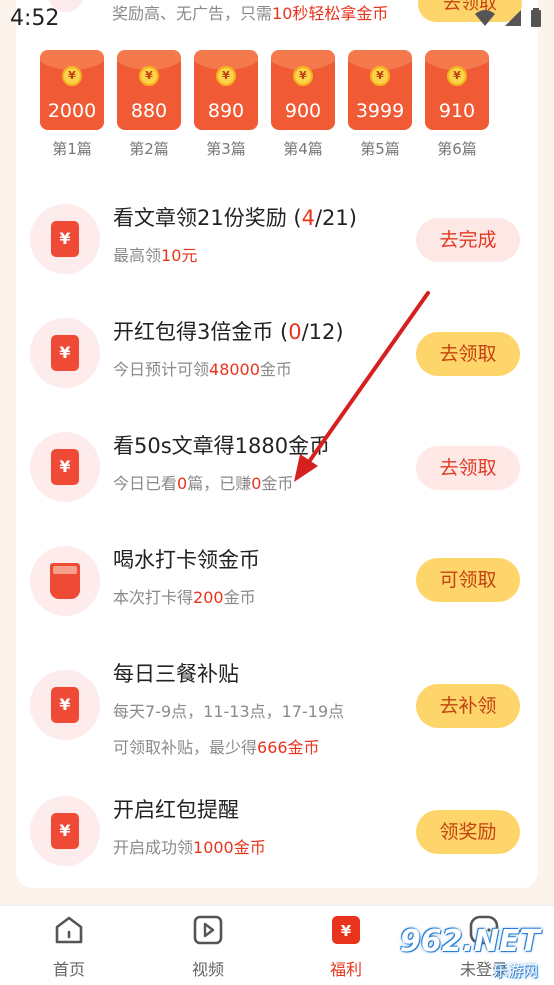 This screenshot has height=985, width=554. Describe the element at coordinates (149, 90) in the screenshot. I see `red-packet-icon: ¥880` at that location.